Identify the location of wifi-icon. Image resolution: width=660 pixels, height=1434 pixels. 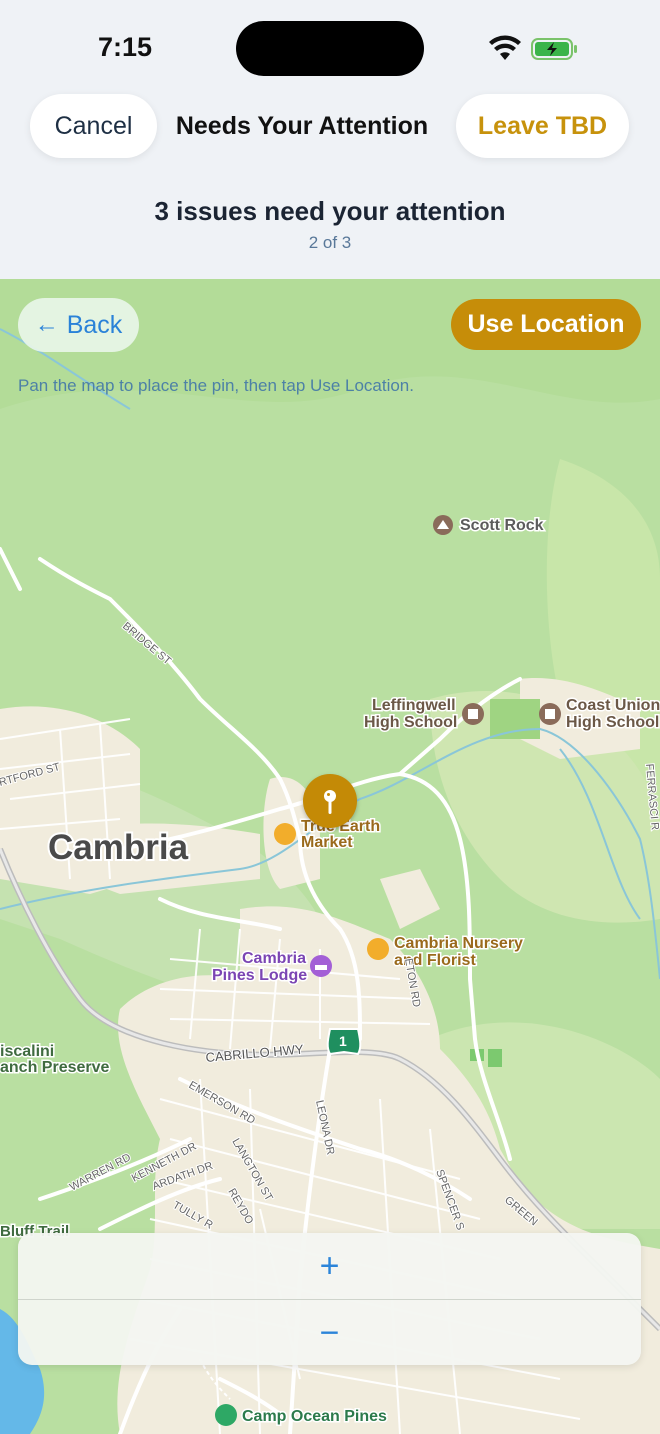
(505, 47).